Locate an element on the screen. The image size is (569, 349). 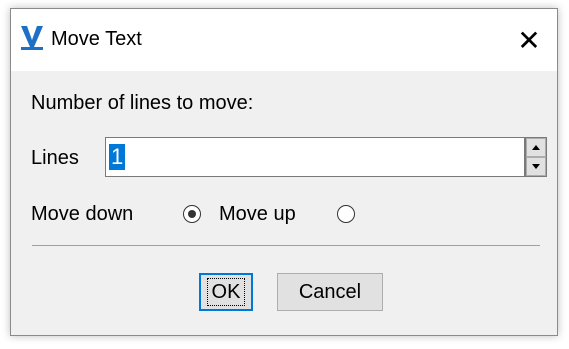
move-down-radio is located at coordinates (192, 214).